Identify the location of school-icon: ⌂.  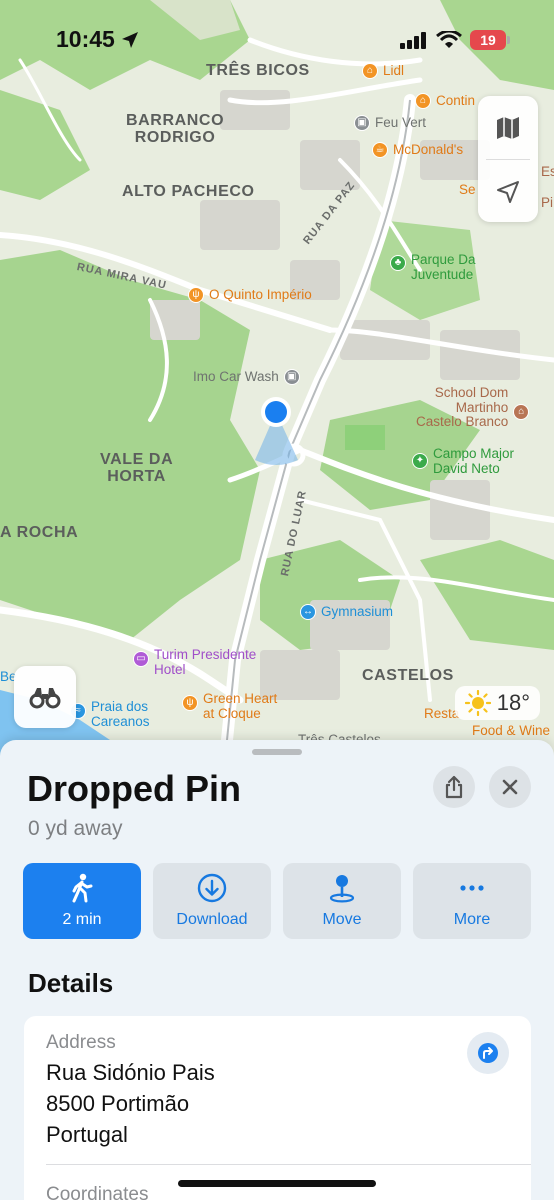
(521, 412).